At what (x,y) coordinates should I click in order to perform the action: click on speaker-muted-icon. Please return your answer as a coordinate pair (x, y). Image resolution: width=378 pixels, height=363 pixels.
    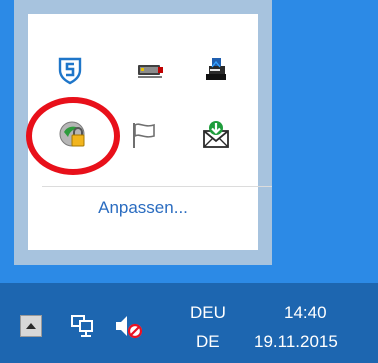
    Looking at the image, I should click on (129, 327).